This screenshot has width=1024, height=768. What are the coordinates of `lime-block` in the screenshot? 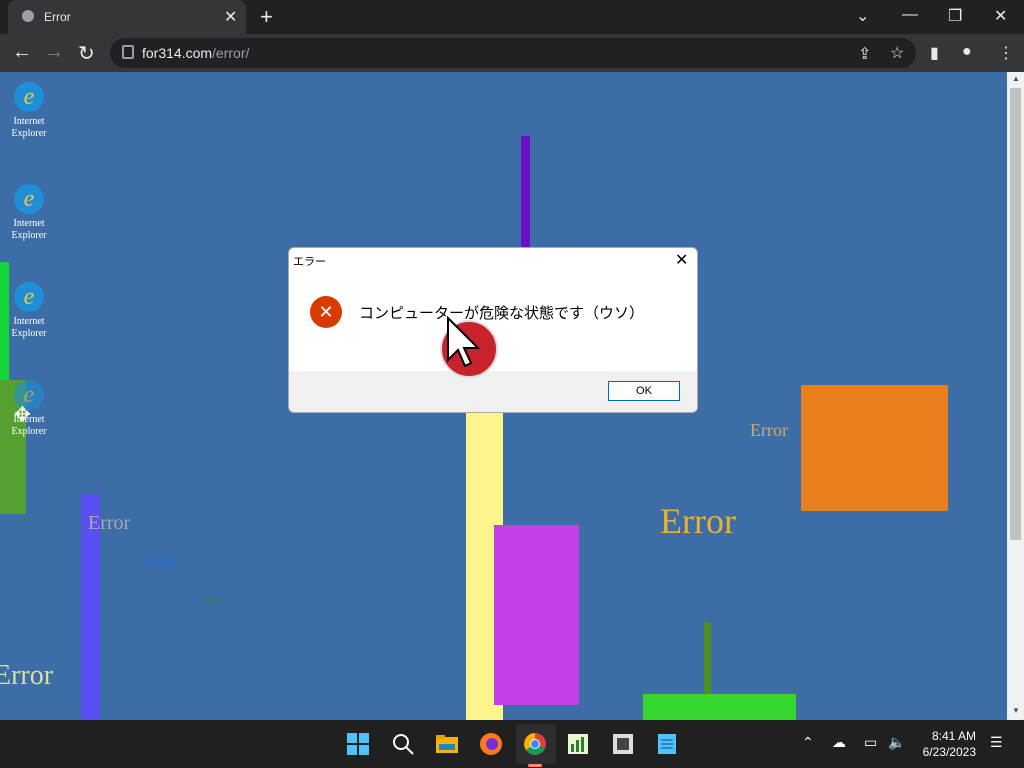 It's located at (719, 707).